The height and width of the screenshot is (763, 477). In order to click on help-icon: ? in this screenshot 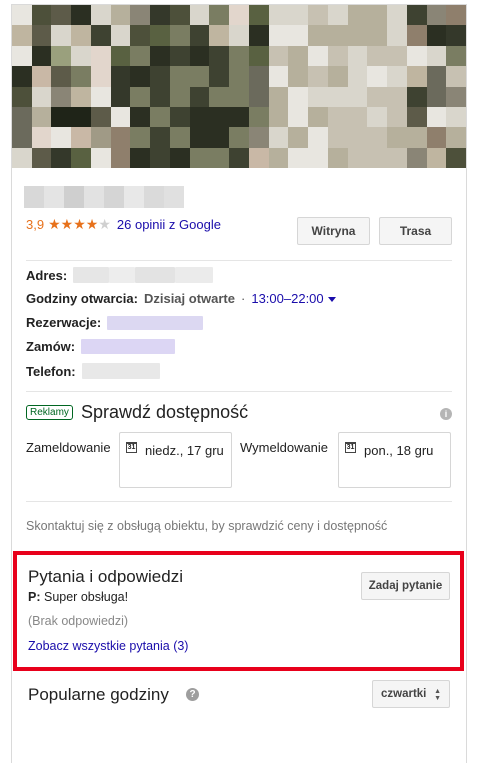, I will do `click(192, 694)`.